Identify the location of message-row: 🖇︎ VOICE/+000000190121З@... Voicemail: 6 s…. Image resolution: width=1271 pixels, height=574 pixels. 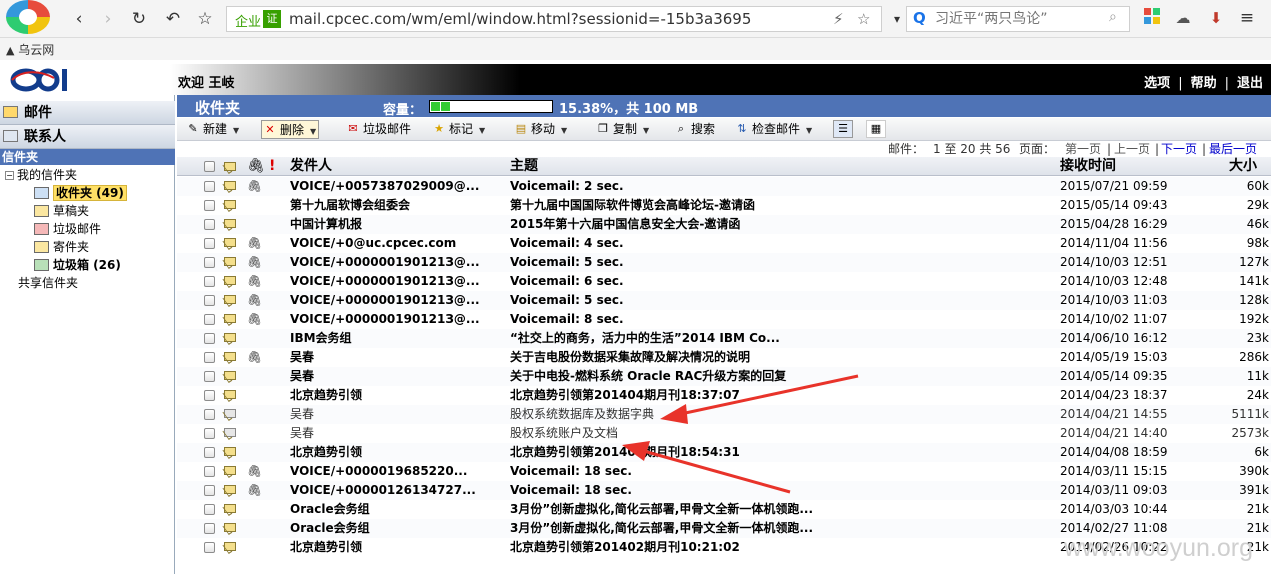
(724, 281).